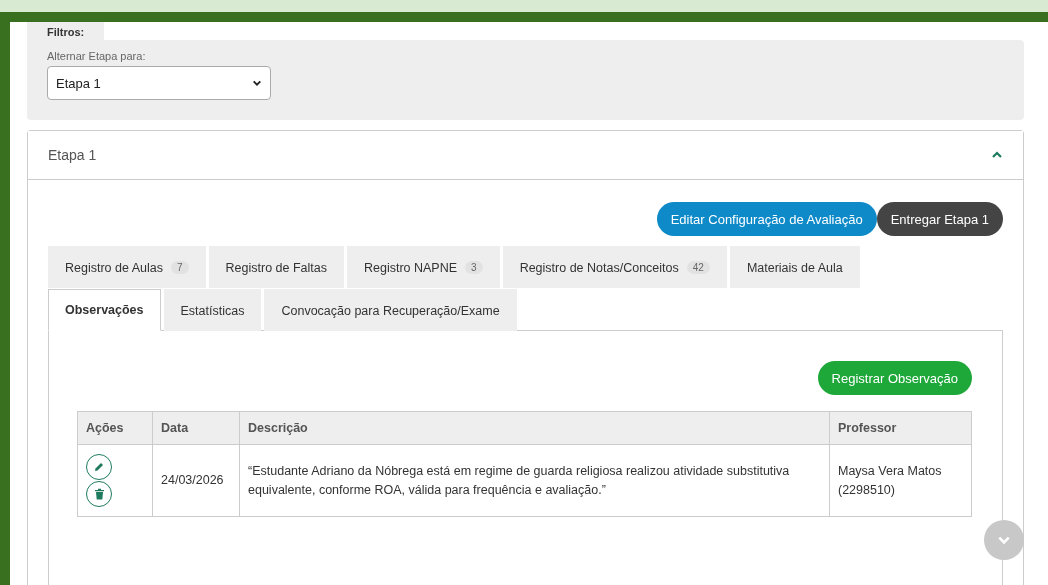  Describe the element at coordinates (534, 428) in the screenshot. I see `column-header: Descrição` at that location.